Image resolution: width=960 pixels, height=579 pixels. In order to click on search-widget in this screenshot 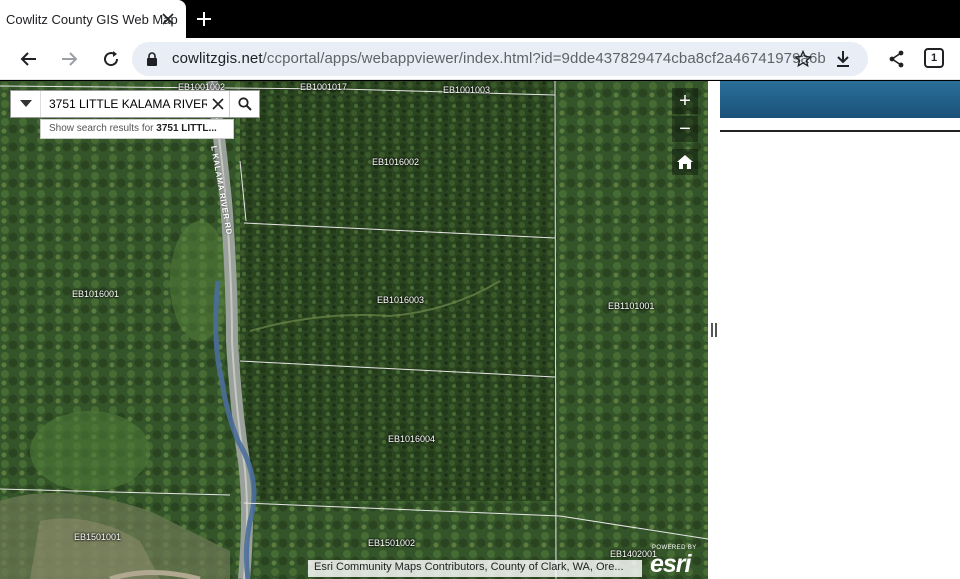, I will do `click(135, 104)`.